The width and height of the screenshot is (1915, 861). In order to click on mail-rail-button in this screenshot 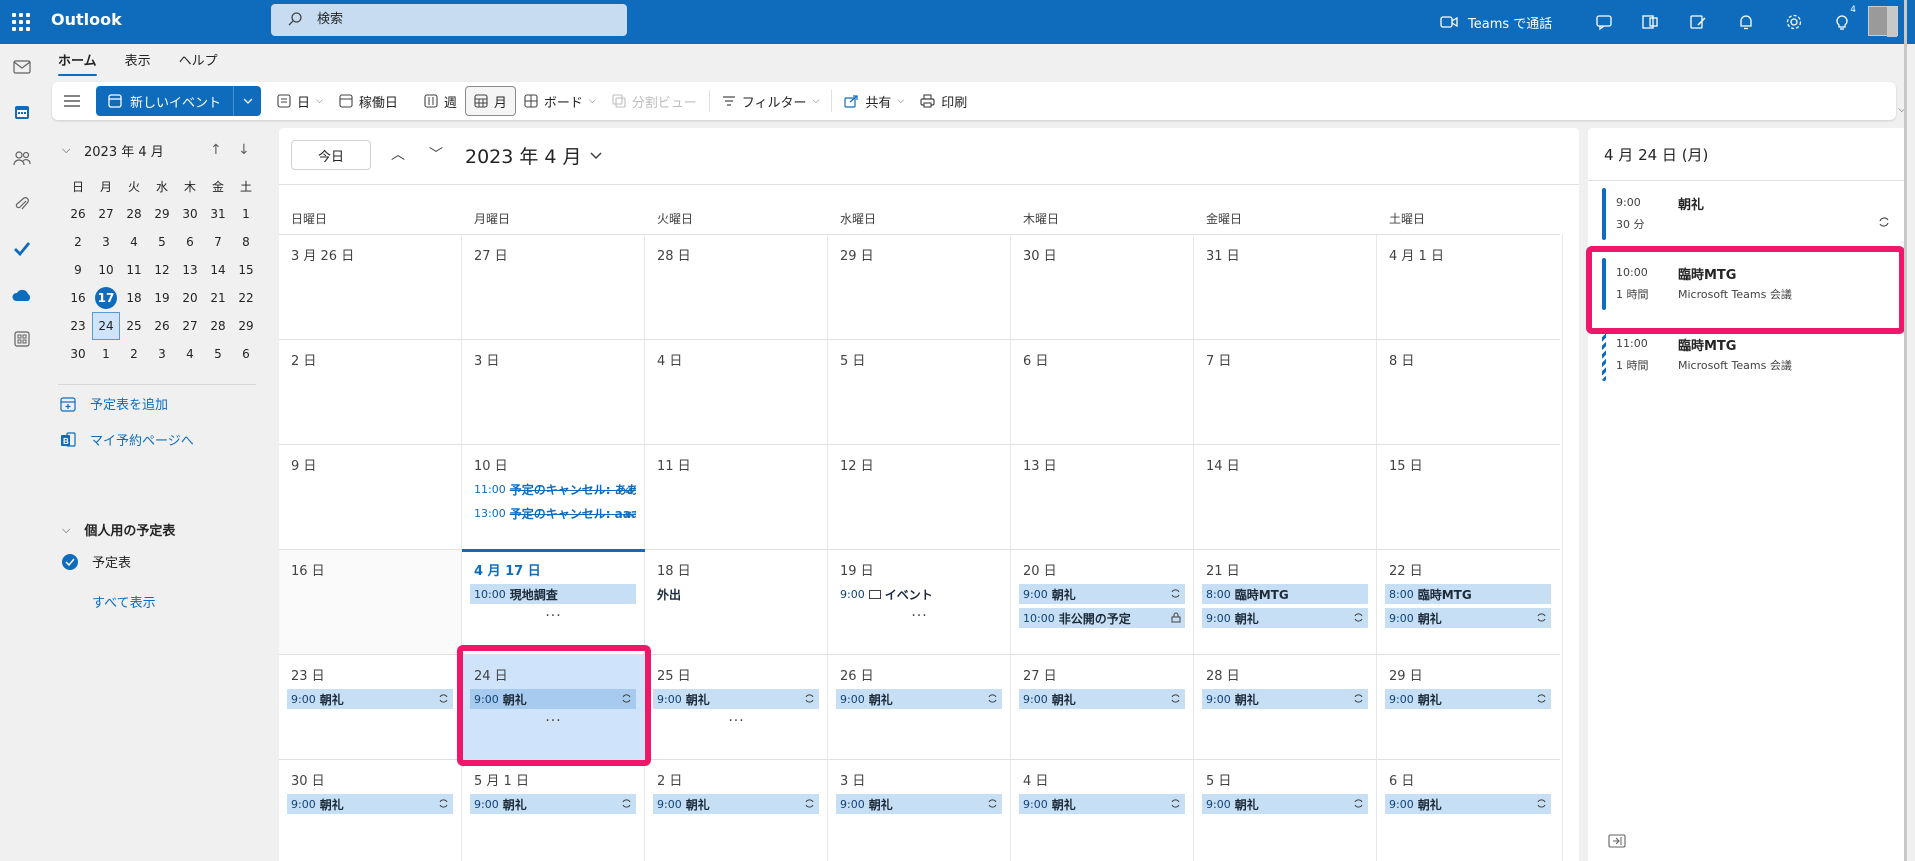, I will do `click(22, 67)`.